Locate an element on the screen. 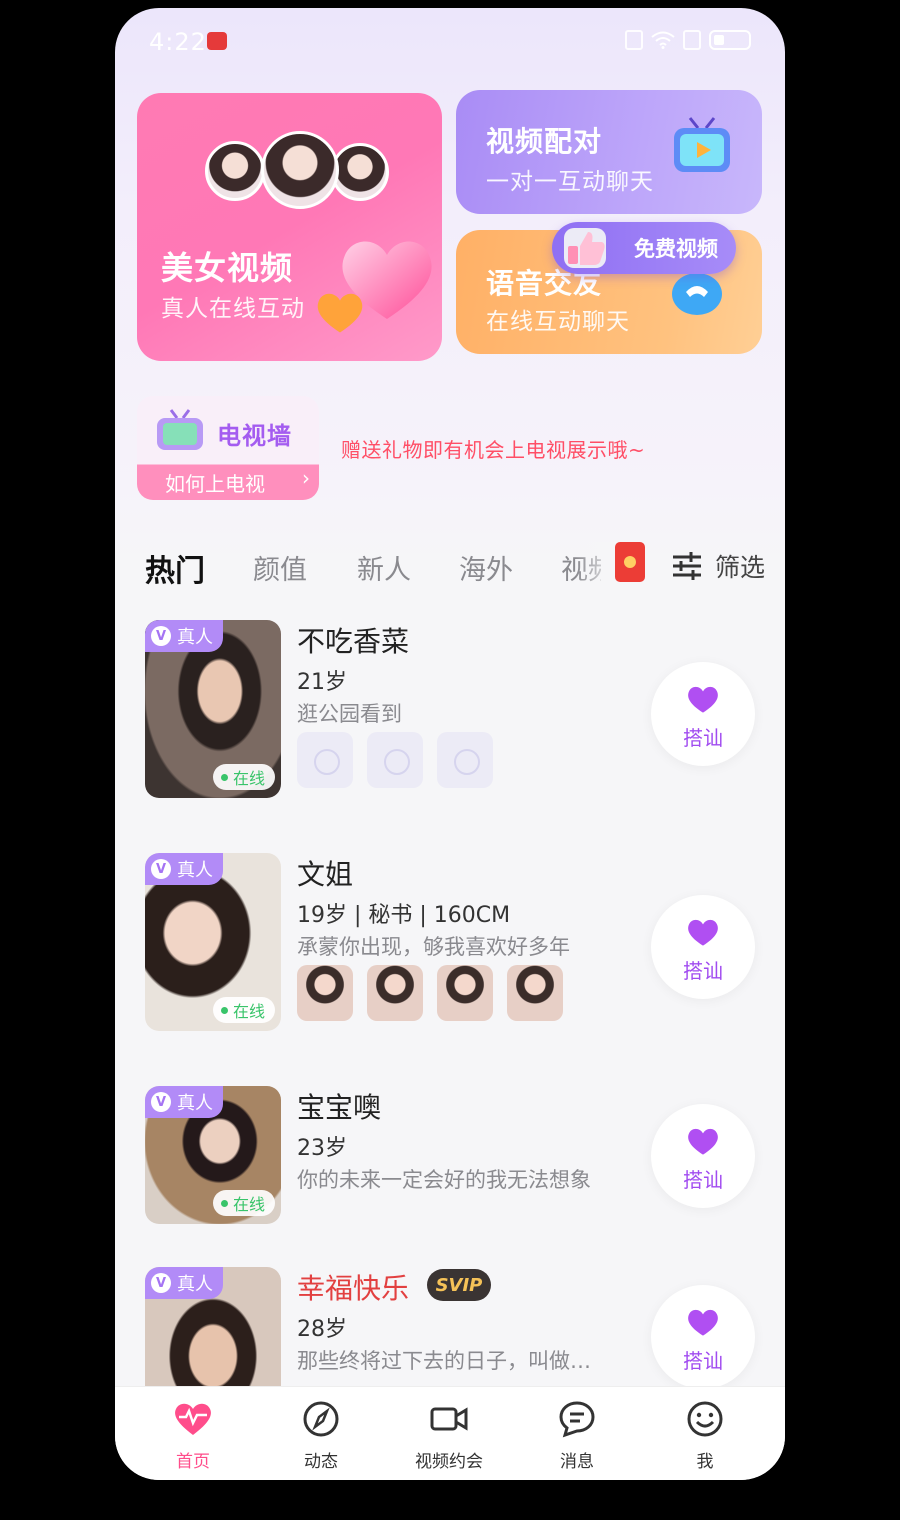 This screenshot has height=1520, width=900. tab-hot: 热门 is located at coordinates (175, 568).